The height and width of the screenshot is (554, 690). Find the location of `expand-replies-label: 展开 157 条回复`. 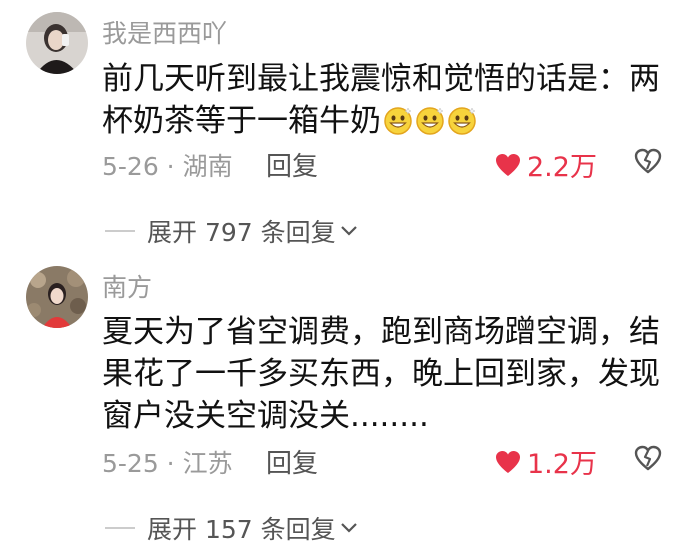

expand-replies-label: 展开 157 条回复 is located at coordinates (241, 529).